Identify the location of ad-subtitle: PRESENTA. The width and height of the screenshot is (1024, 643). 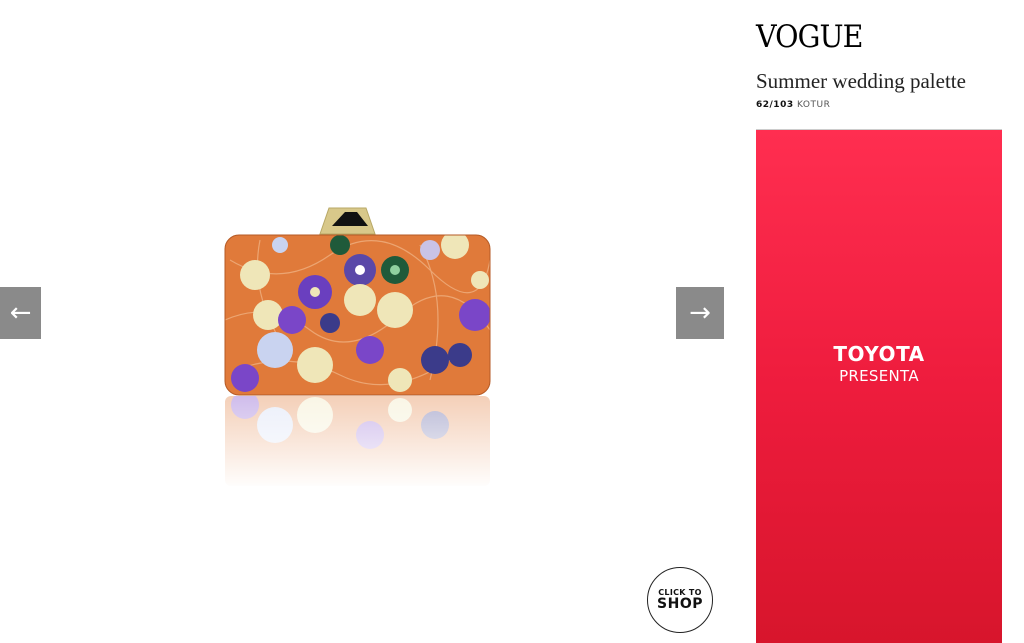
(879, 376).